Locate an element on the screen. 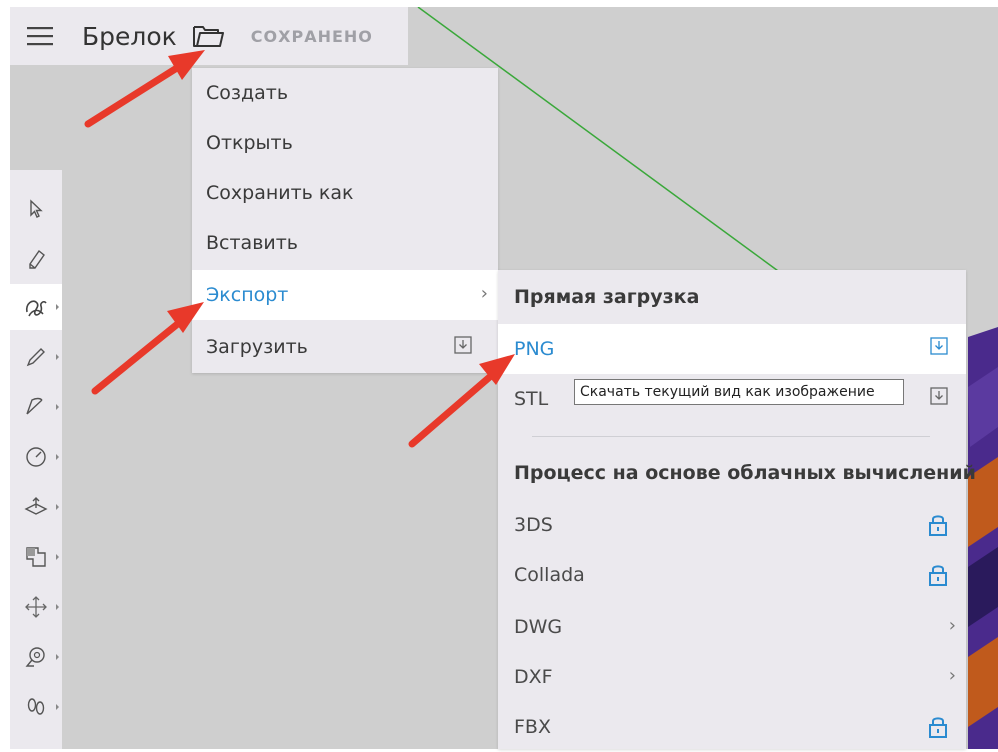 The width and height of the screenshot is (998, 752). menu-item-save-as: Сохранить как is located at coordinates (345, 193).